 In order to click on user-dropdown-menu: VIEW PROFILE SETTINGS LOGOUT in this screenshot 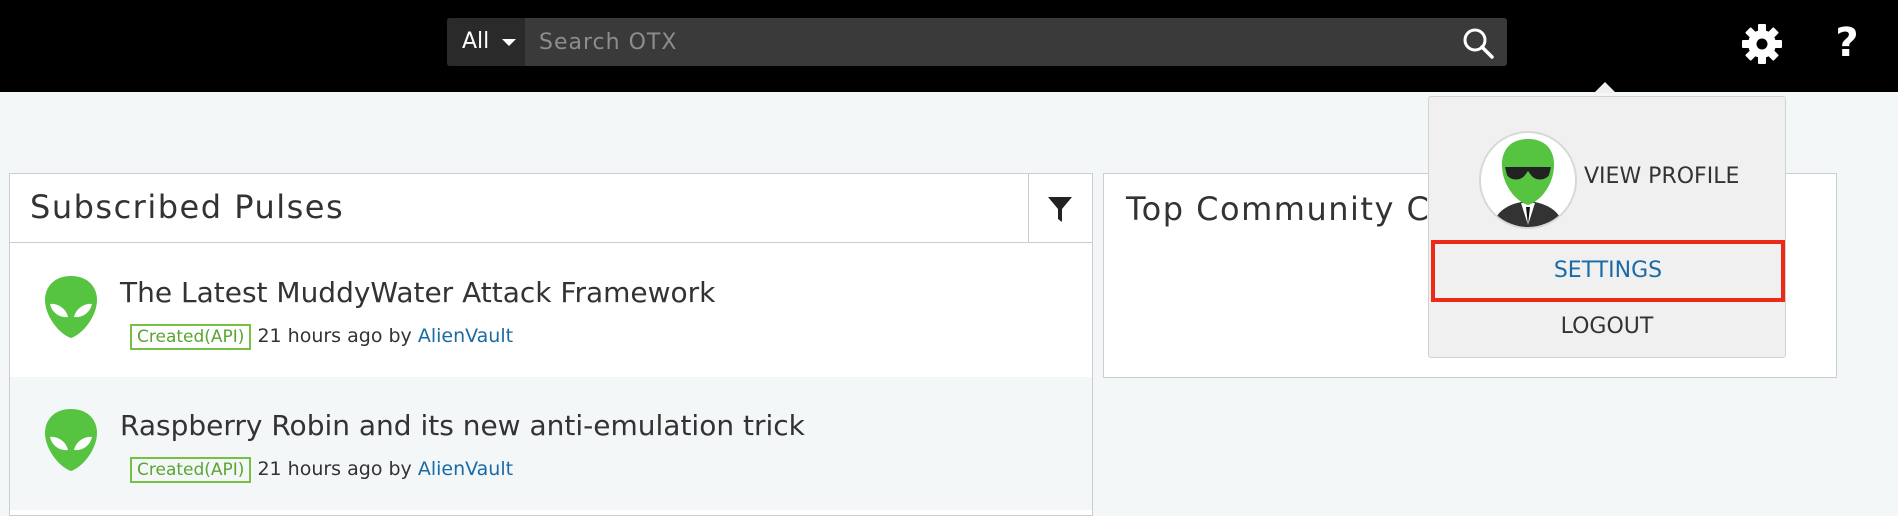, I will do `click(1607, 227)`.